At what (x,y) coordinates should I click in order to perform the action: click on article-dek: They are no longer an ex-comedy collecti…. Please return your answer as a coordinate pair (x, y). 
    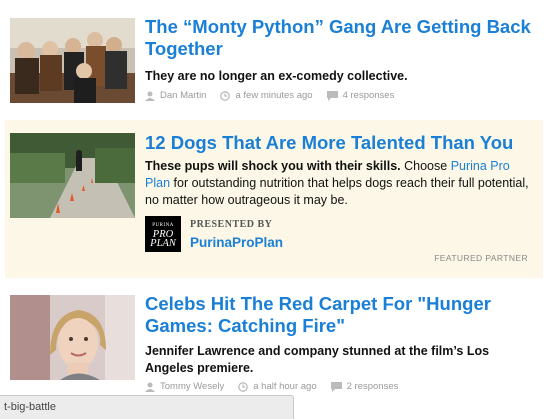
    Looking at the image, I should click on (276, 76).